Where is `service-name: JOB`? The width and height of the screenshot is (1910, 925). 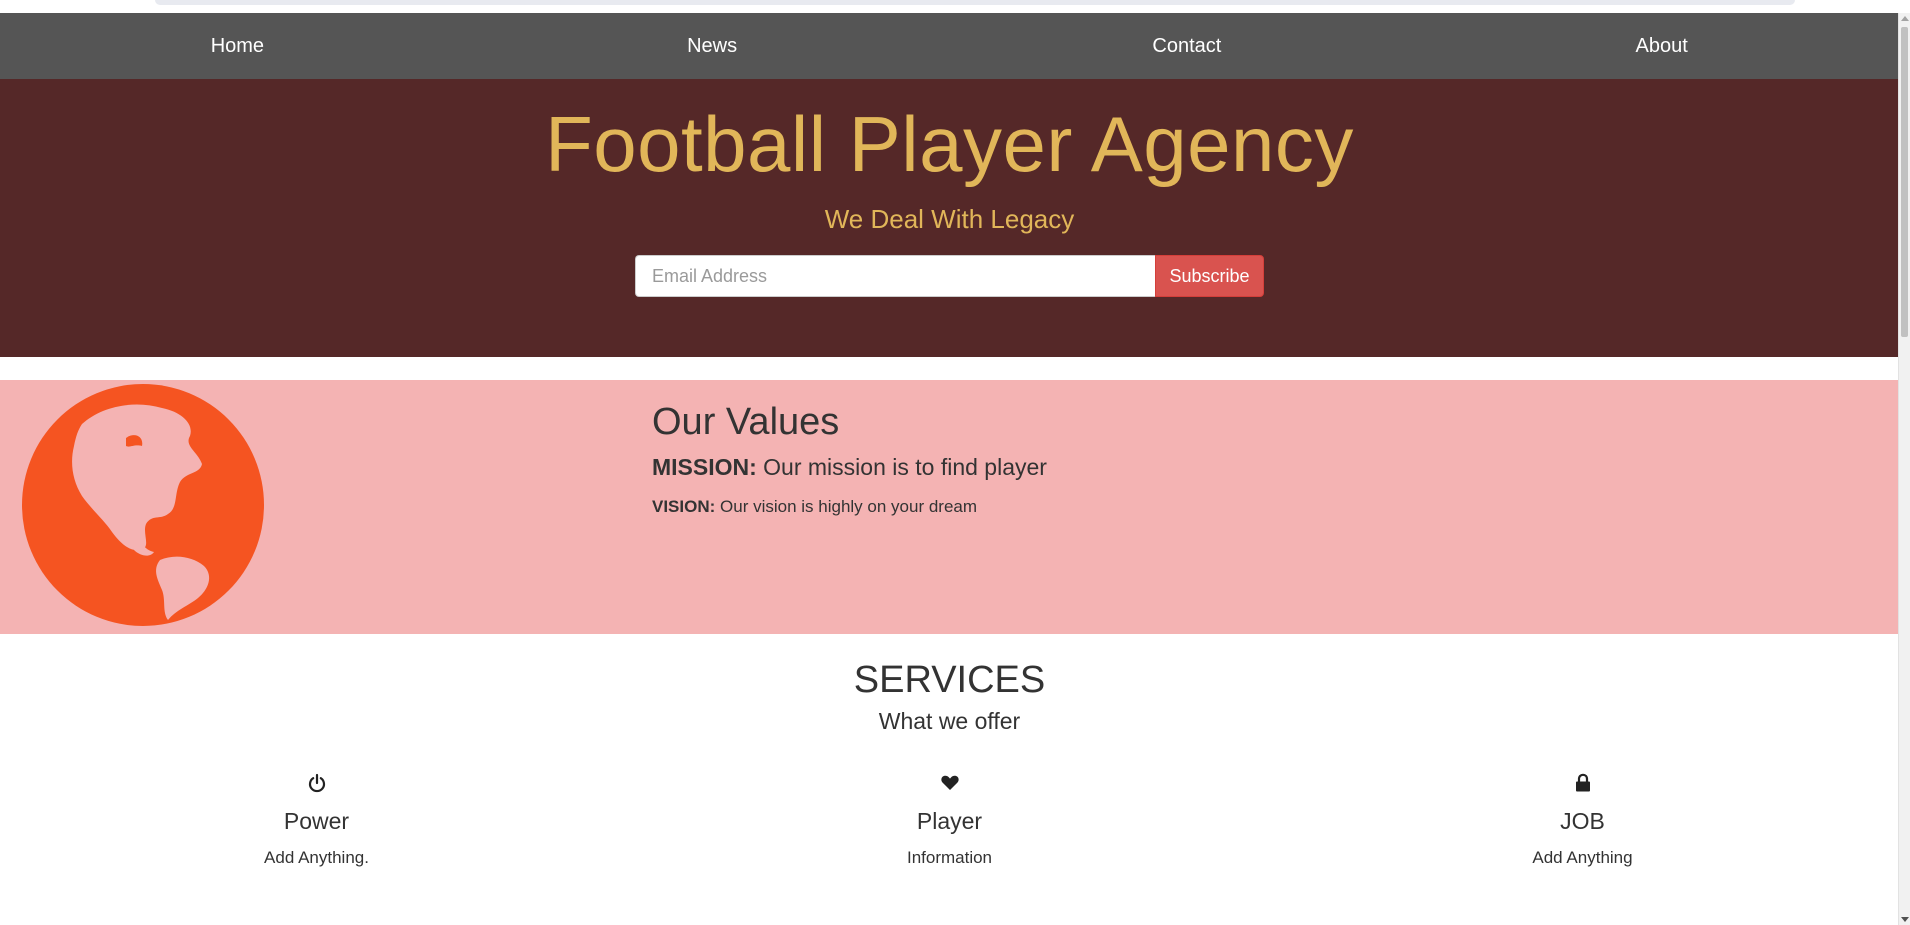
service-name: JOB is located at coordinates (1582, 821).